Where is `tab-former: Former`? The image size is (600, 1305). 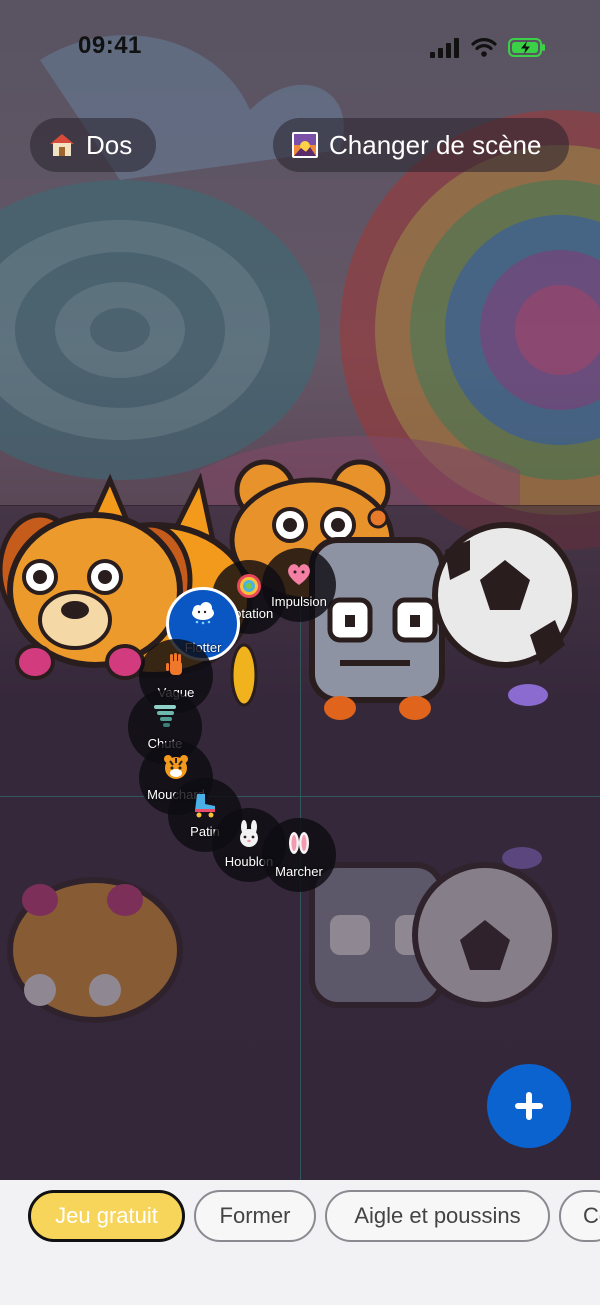 tab-former: Former is located at coordinates (255, 1216).